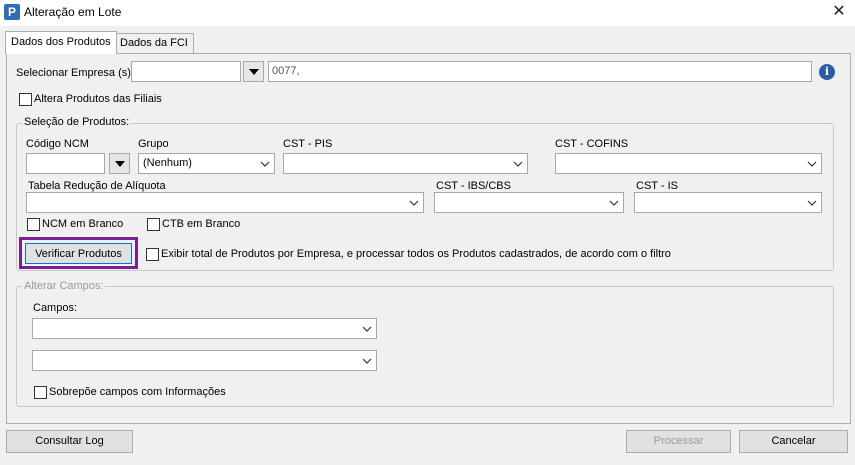 This screenshot has width=855, height=465. Describe the element at coordinates (153, 144) in the screenshot. I see `grupo-label: Grupo` at that location.